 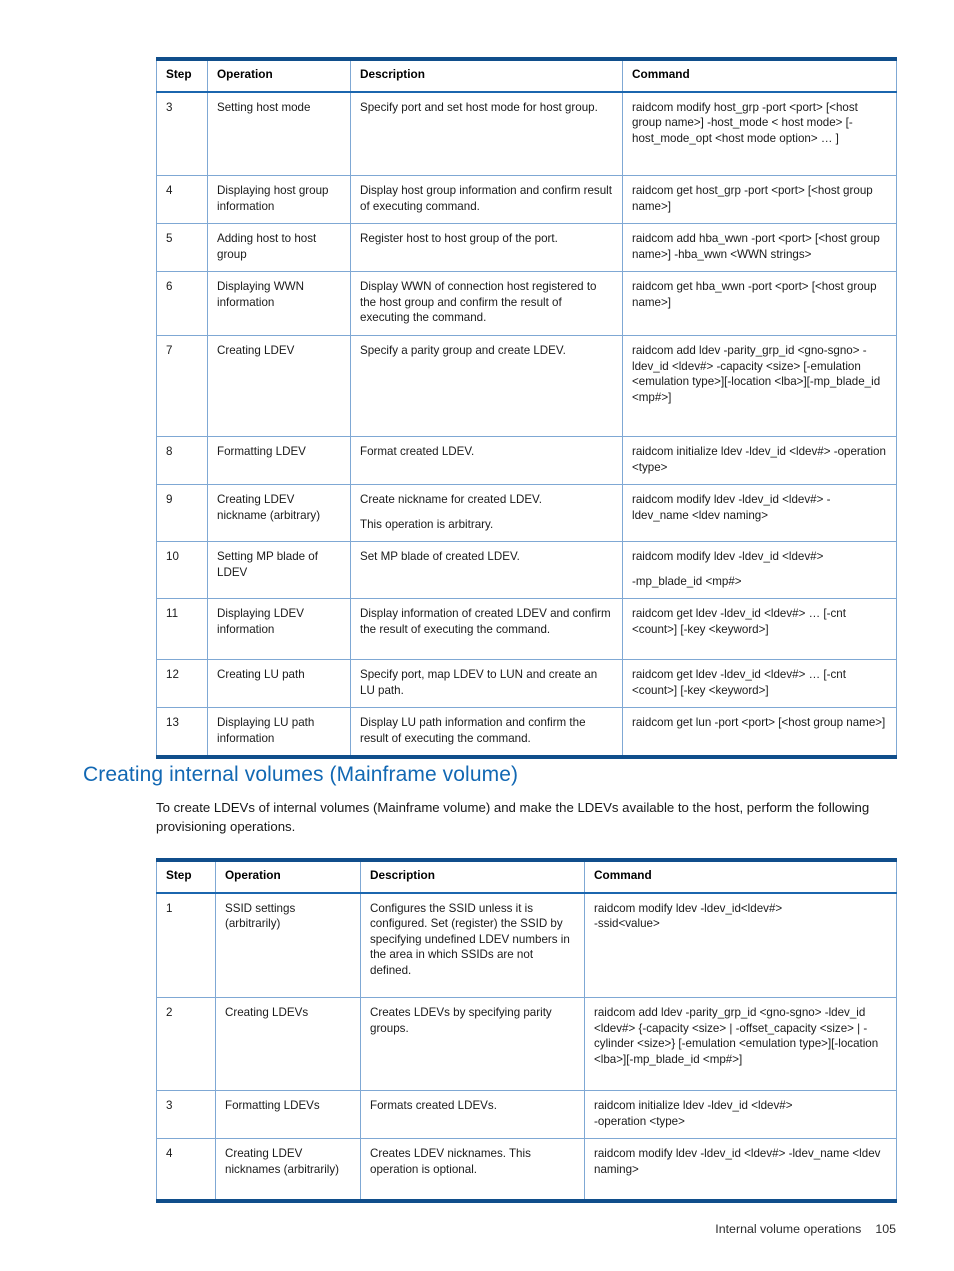 I want to click on table-header-row: Step Operation Description Command, so click(x=526, y=75).